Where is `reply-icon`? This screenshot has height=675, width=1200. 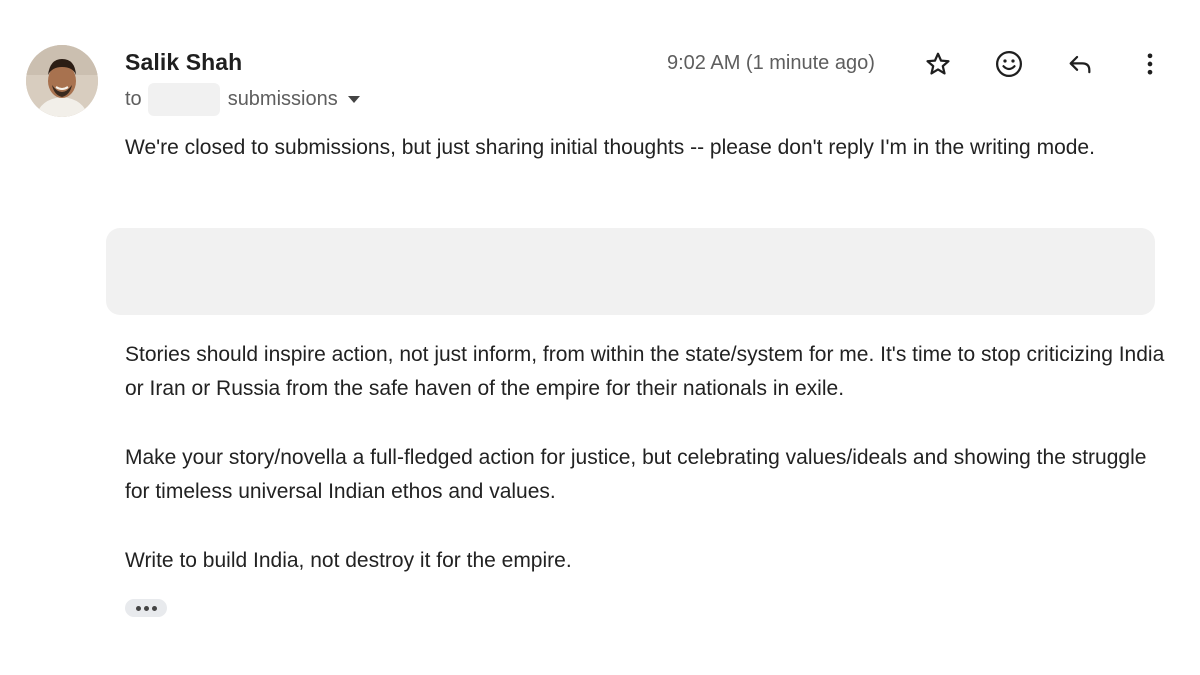
reply-icon is located at coordinates (1080, 64).